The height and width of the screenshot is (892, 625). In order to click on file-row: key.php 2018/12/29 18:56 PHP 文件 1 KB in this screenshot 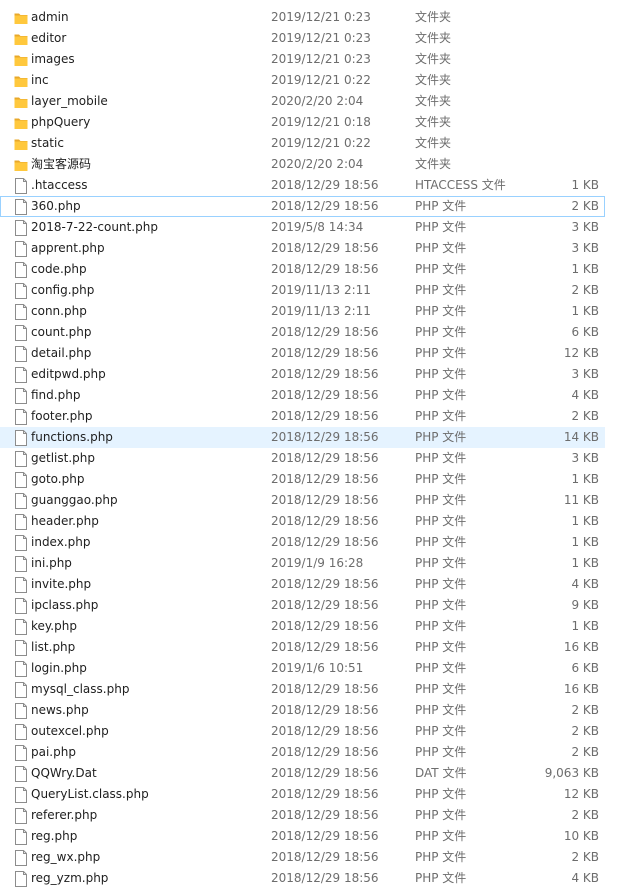, I will do `click(302, 626)`.